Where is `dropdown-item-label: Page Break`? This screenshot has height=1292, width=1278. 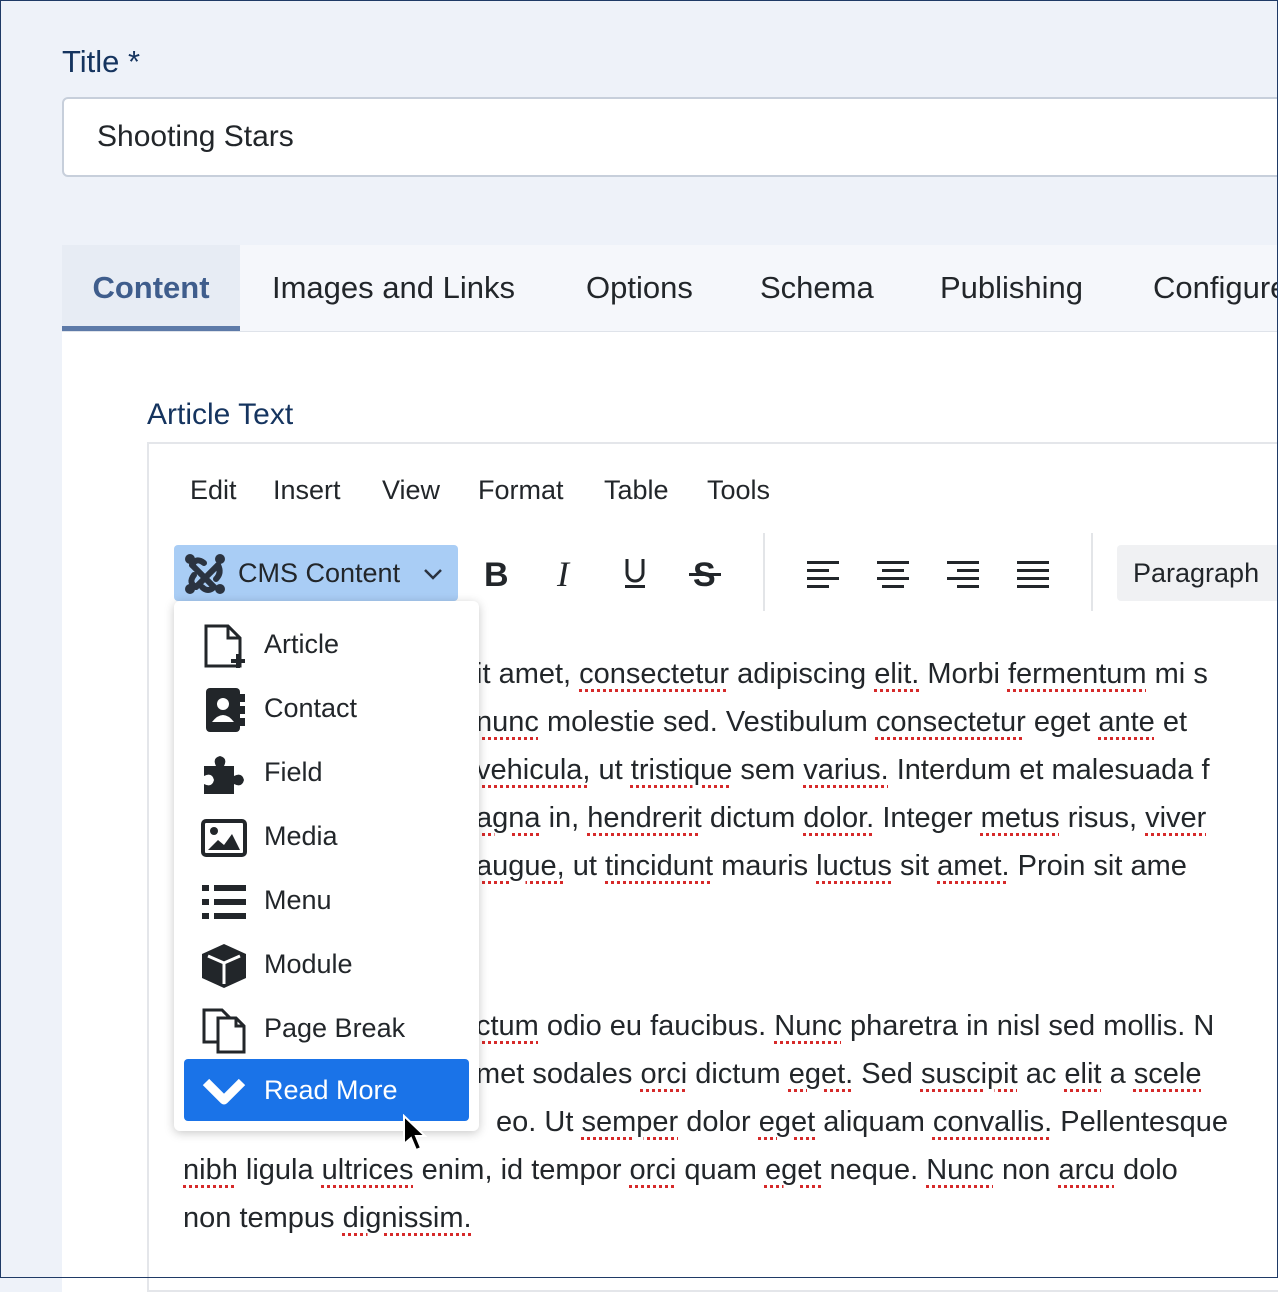
dropdown-item-label: Page Break is located at coordinates (335, 1028).